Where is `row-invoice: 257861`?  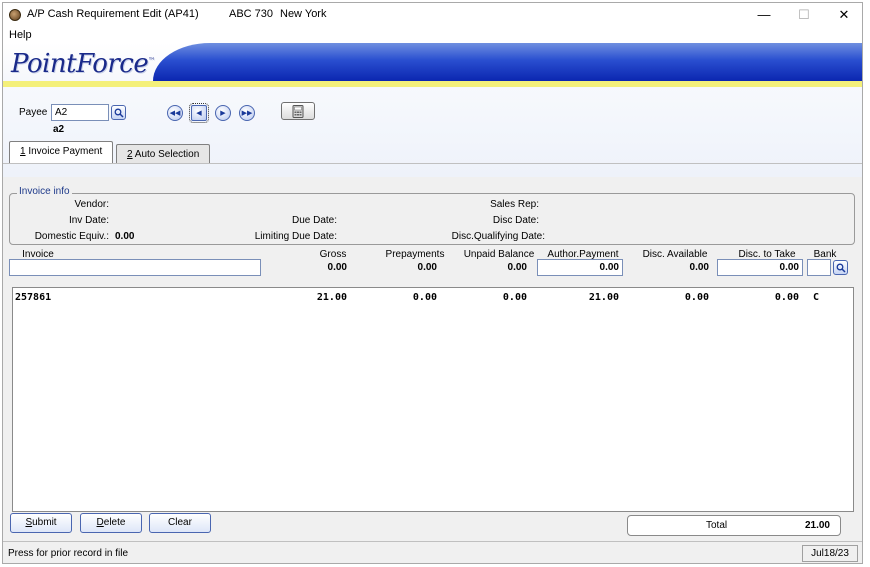 row-invoice: 257861 is located at coordinates (33, 297).